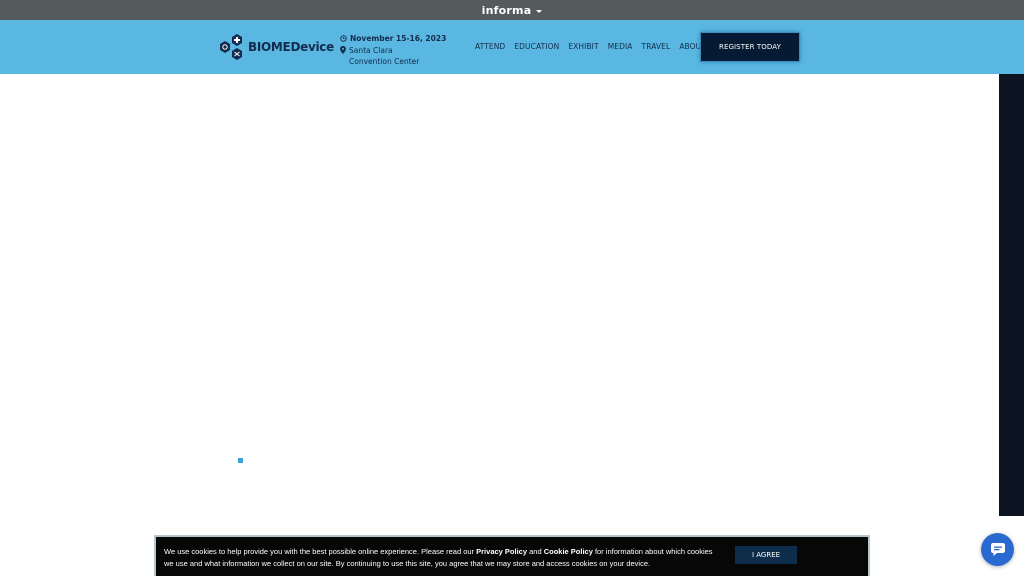 This screenshot has height=576, width=1024. I want to click on event-date: November 15-16, 2023, so click(398, 38).